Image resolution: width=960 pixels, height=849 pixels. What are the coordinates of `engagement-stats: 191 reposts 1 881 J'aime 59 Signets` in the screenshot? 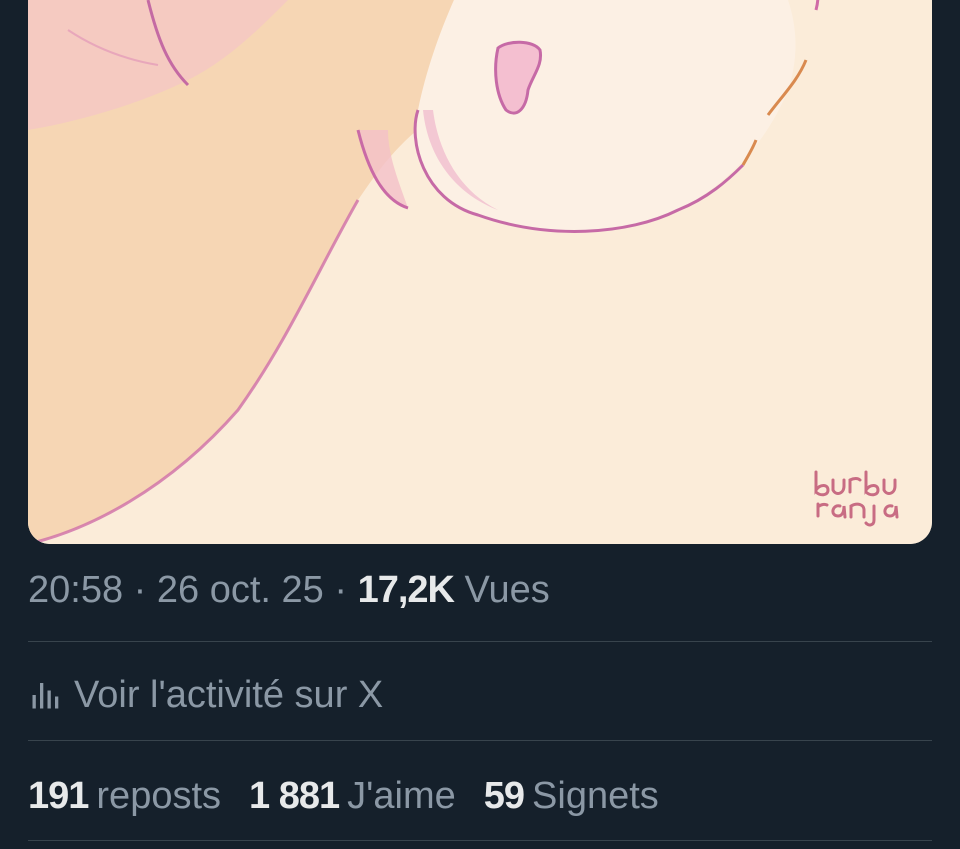 It's located at (343, 796).